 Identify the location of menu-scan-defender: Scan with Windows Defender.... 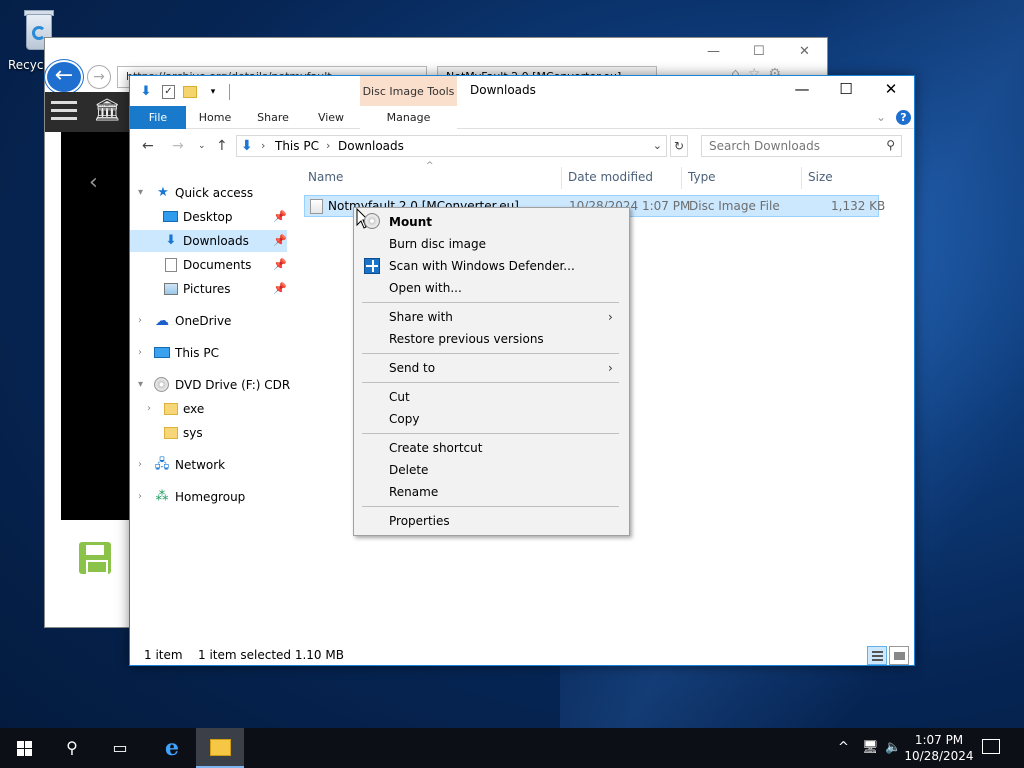
(491, 266).